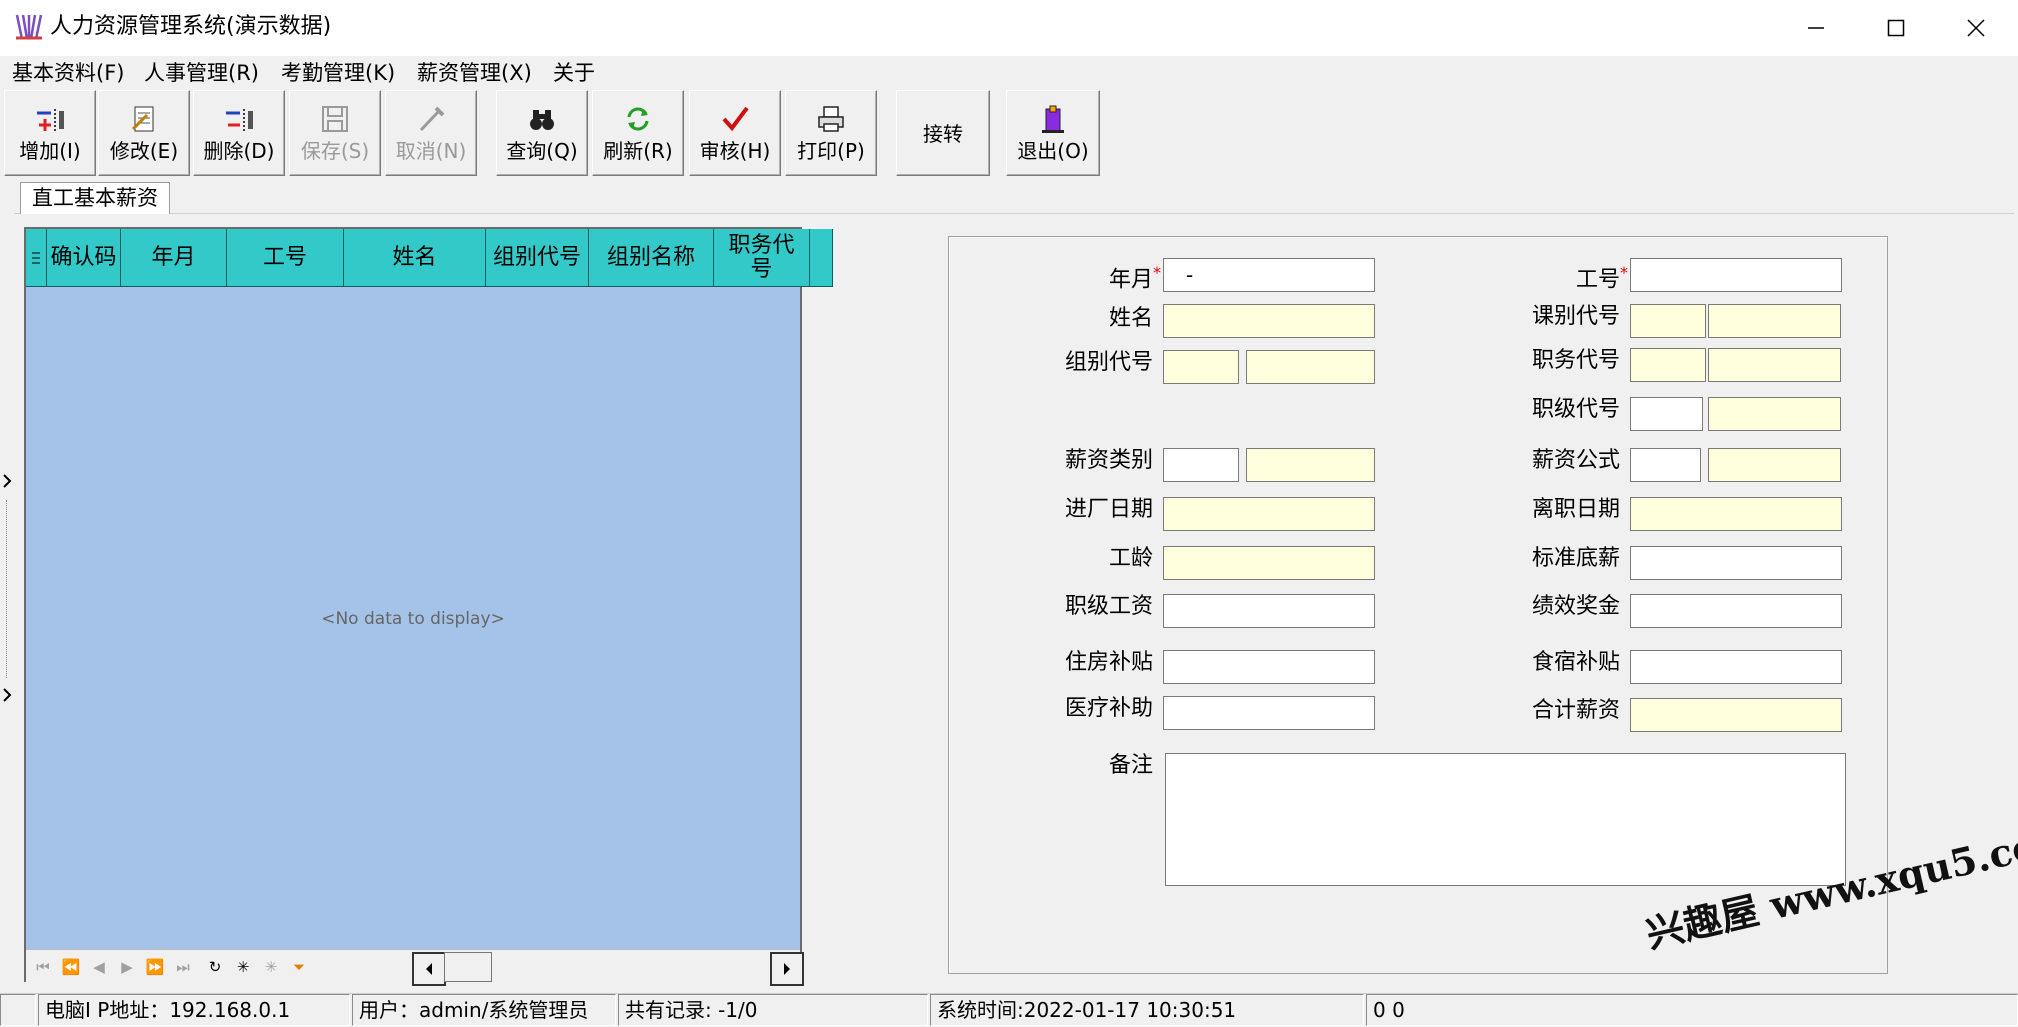  Describe the element at coordinates (762, 258) in the screenshot. I see `col-duty-code: 职务代号` at that location.